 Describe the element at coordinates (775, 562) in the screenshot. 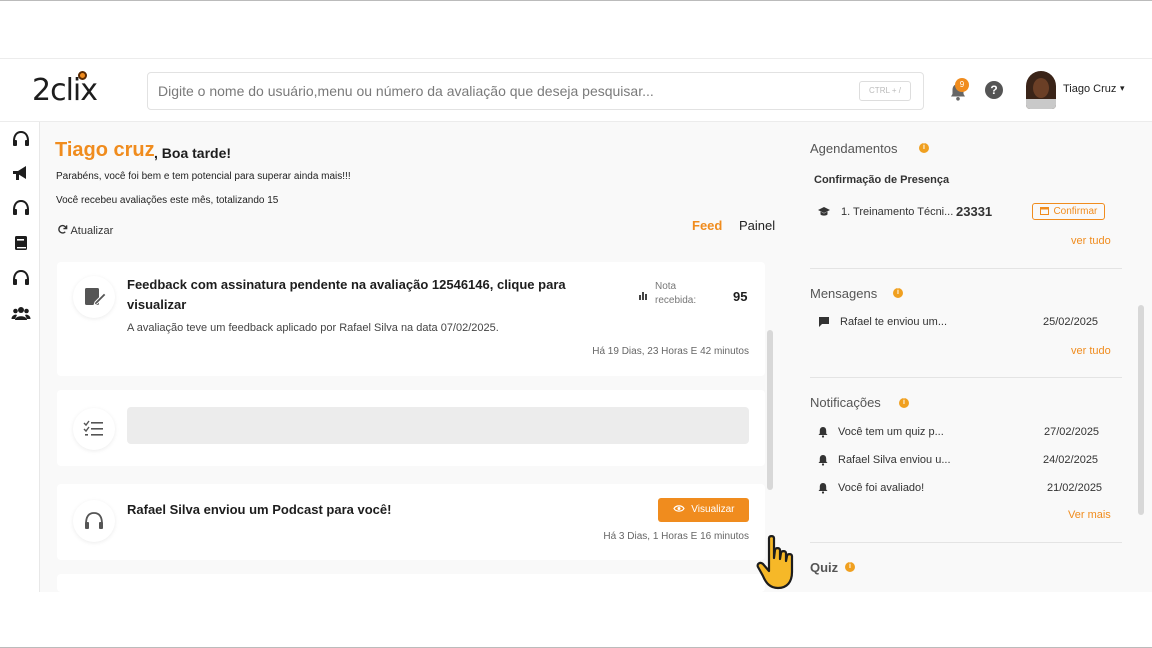

I see `hand-cursor-icon` at that location.